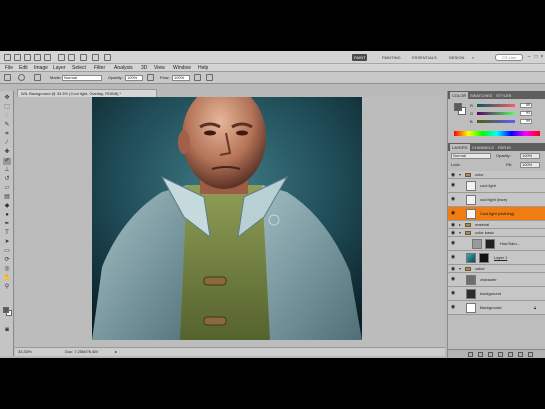  What do you see at coordinates (7, 233) in the screenshot?
I see `type-tool-icon: T` at bounding box center [7, 233].